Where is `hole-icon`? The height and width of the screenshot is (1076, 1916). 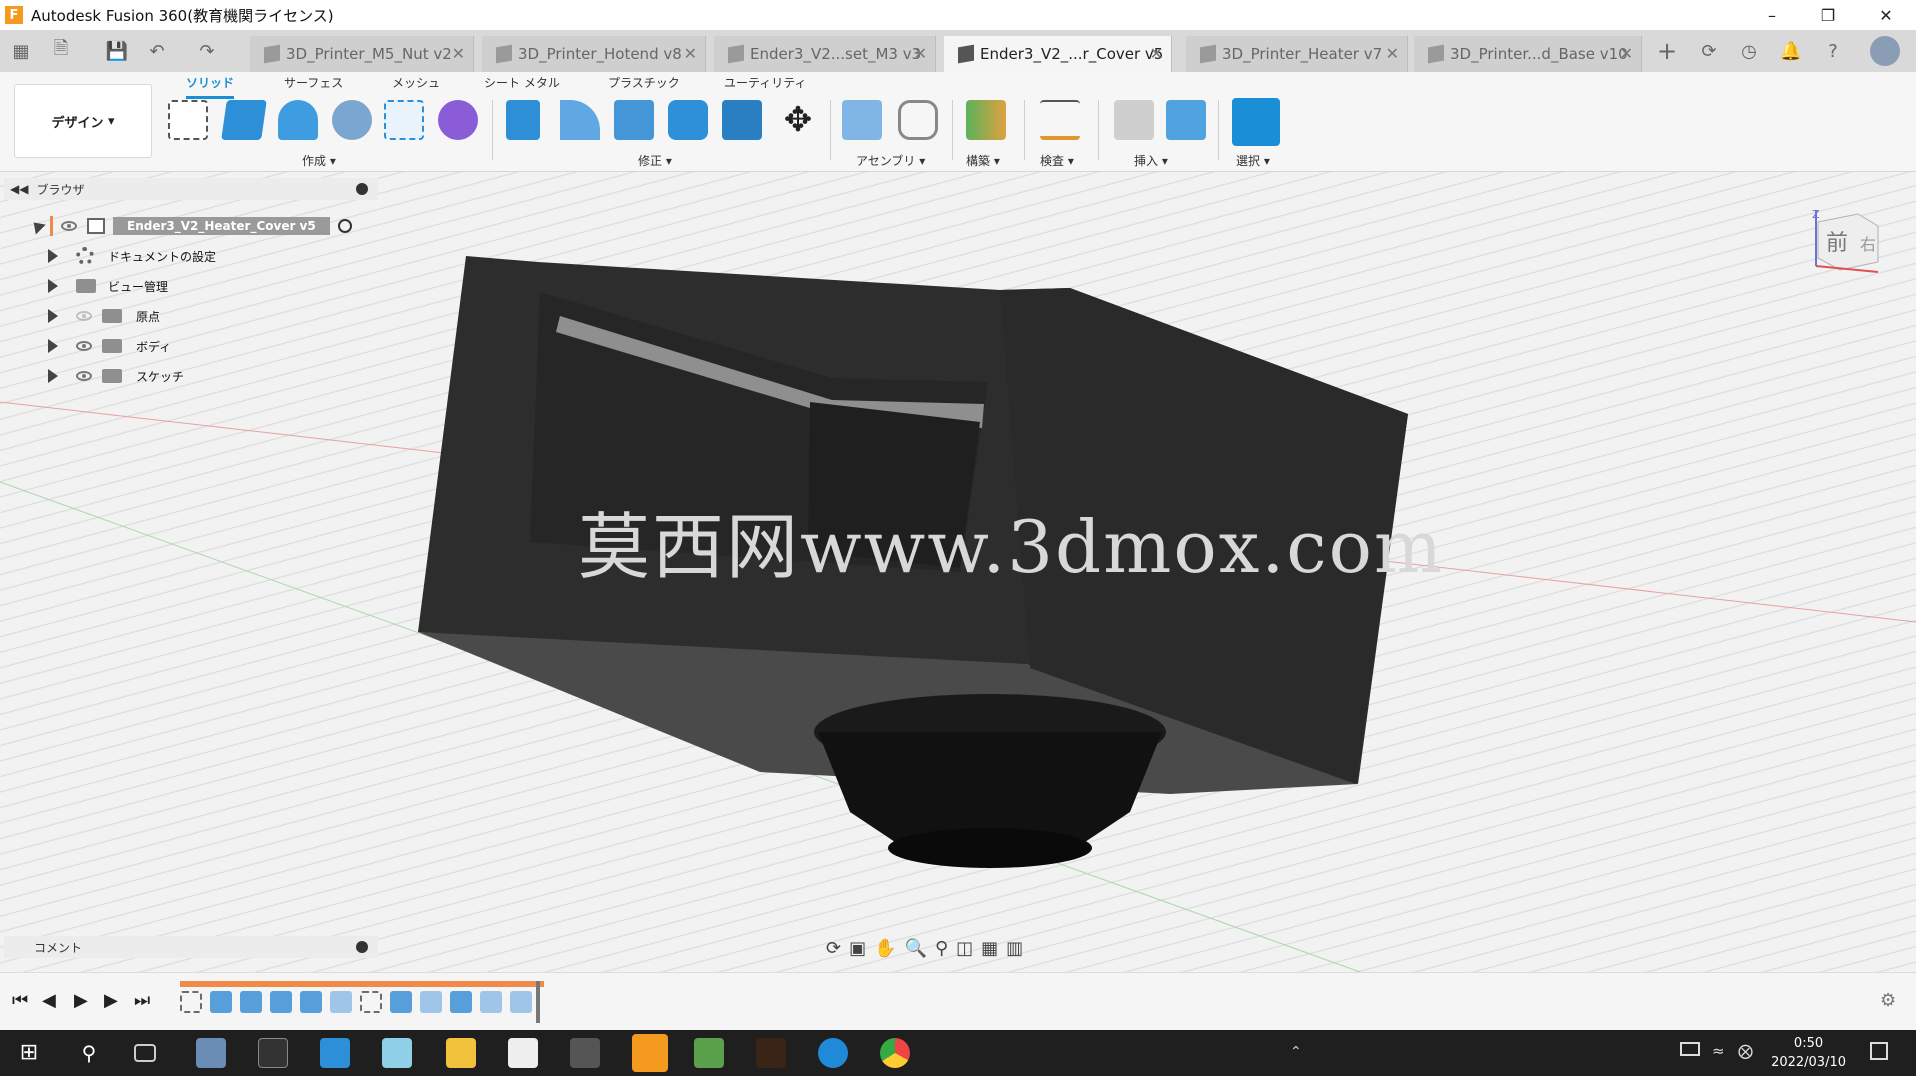 hole-icon is located at coordinates (352, 120).